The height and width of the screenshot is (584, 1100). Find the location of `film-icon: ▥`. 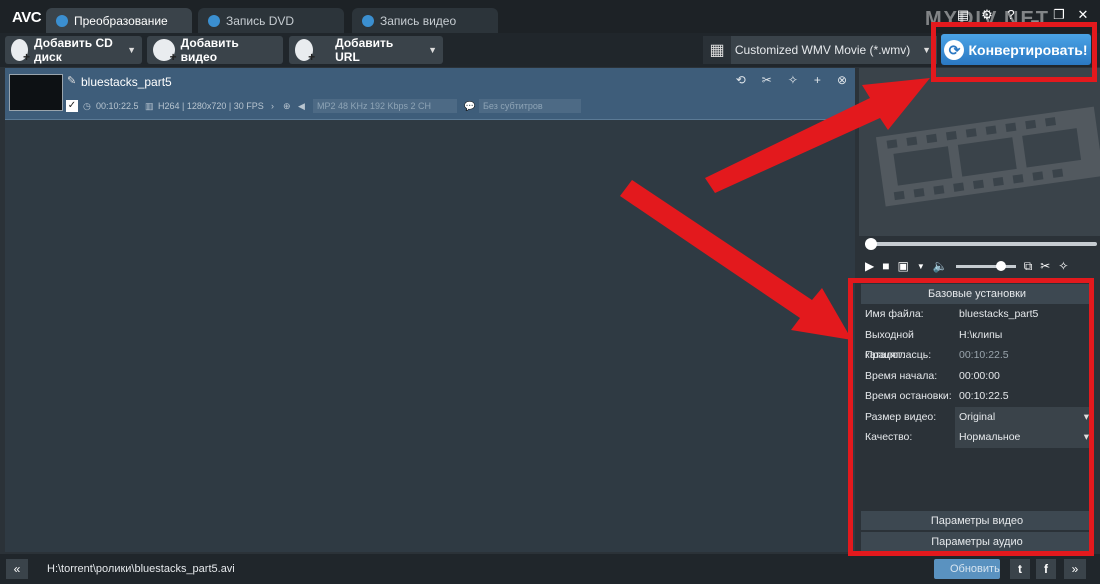

film-icon: ▥ is located at coordinates (149, 106).